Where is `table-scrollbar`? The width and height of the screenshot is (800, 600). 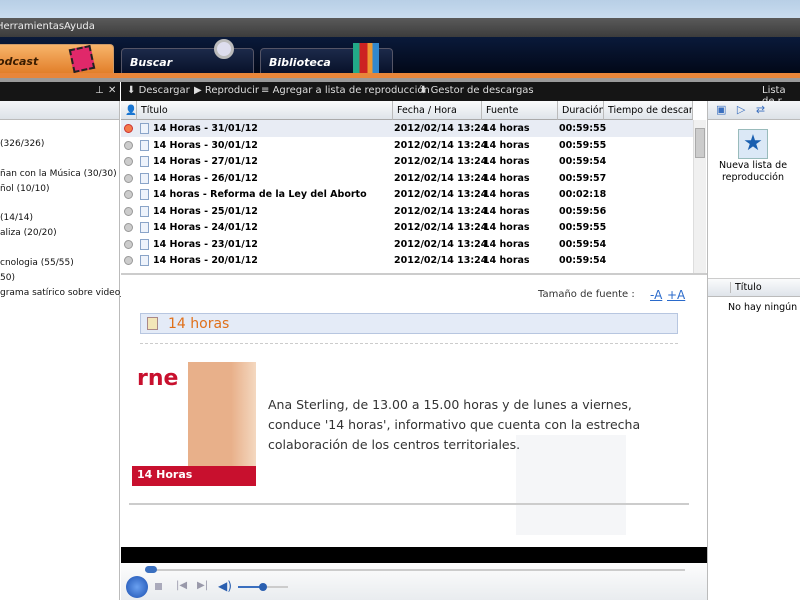
table-scrollbar is located at coordinates (699, 196).